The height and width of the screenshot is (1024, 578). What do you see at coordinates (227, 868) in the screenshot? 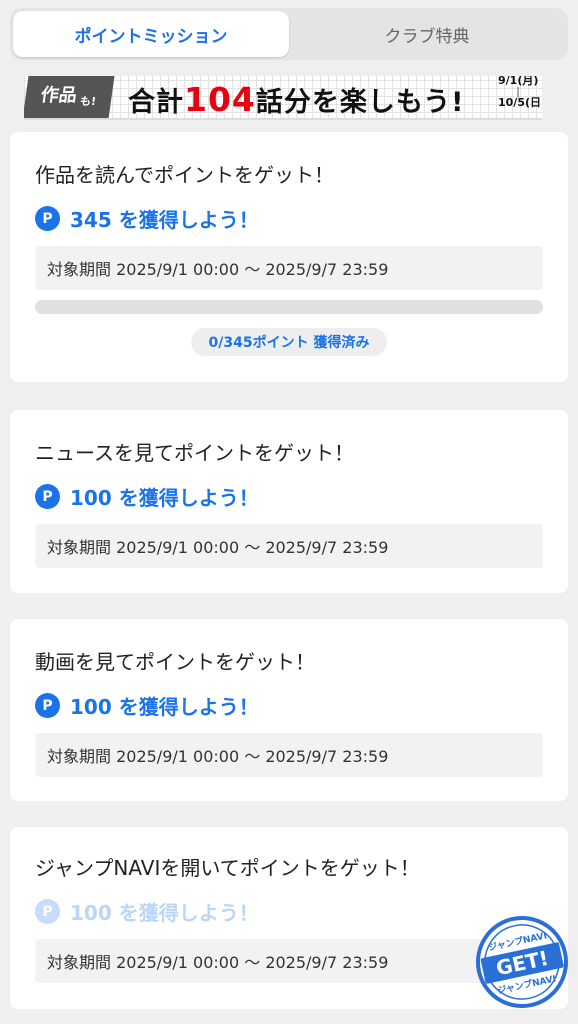
I see `mission-title: ジャンプNAVIを開いてポイントをゲット！` at bounding box center [227, 868].